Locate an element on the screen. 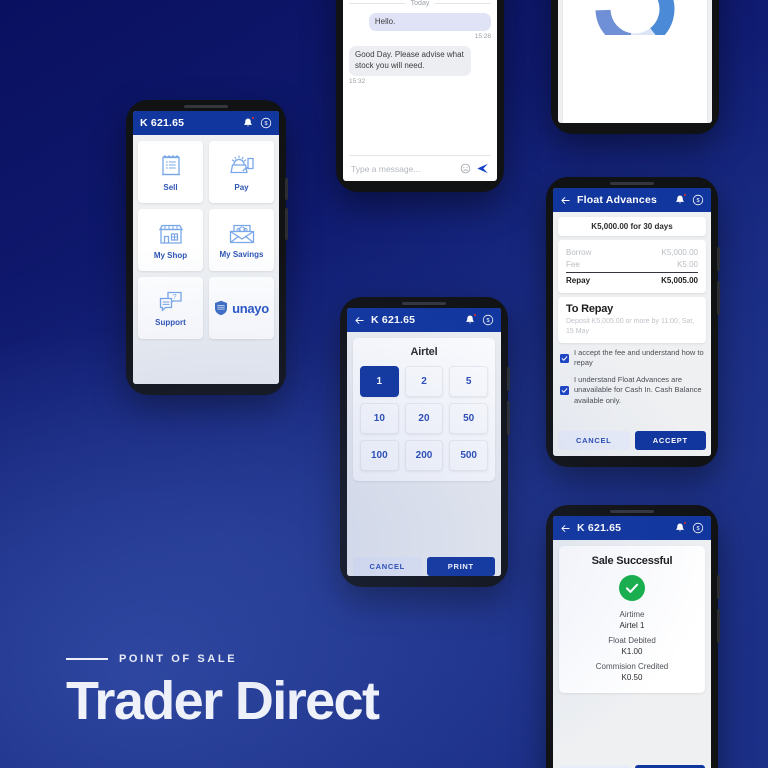 This screenshot has width=768, height=768. emoji-icon is located at coordinates (465, 168).